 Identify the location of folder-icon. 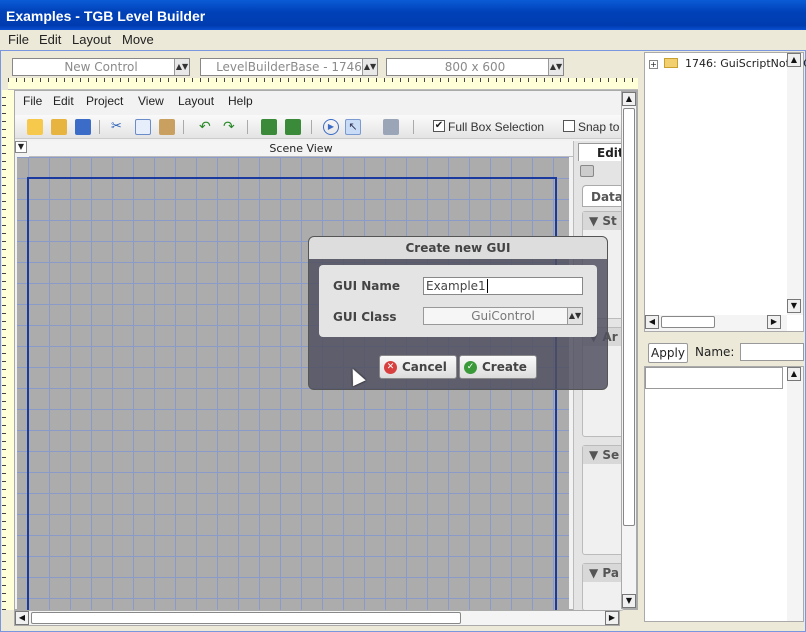
(670, 63).